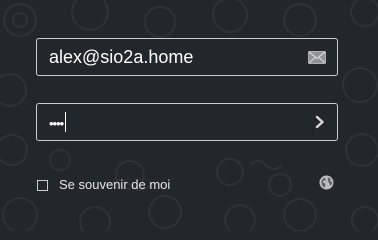 This screenshot has width=378, height=240. I want to click on email-field: alex@sio2a.home, so click(187, 57).